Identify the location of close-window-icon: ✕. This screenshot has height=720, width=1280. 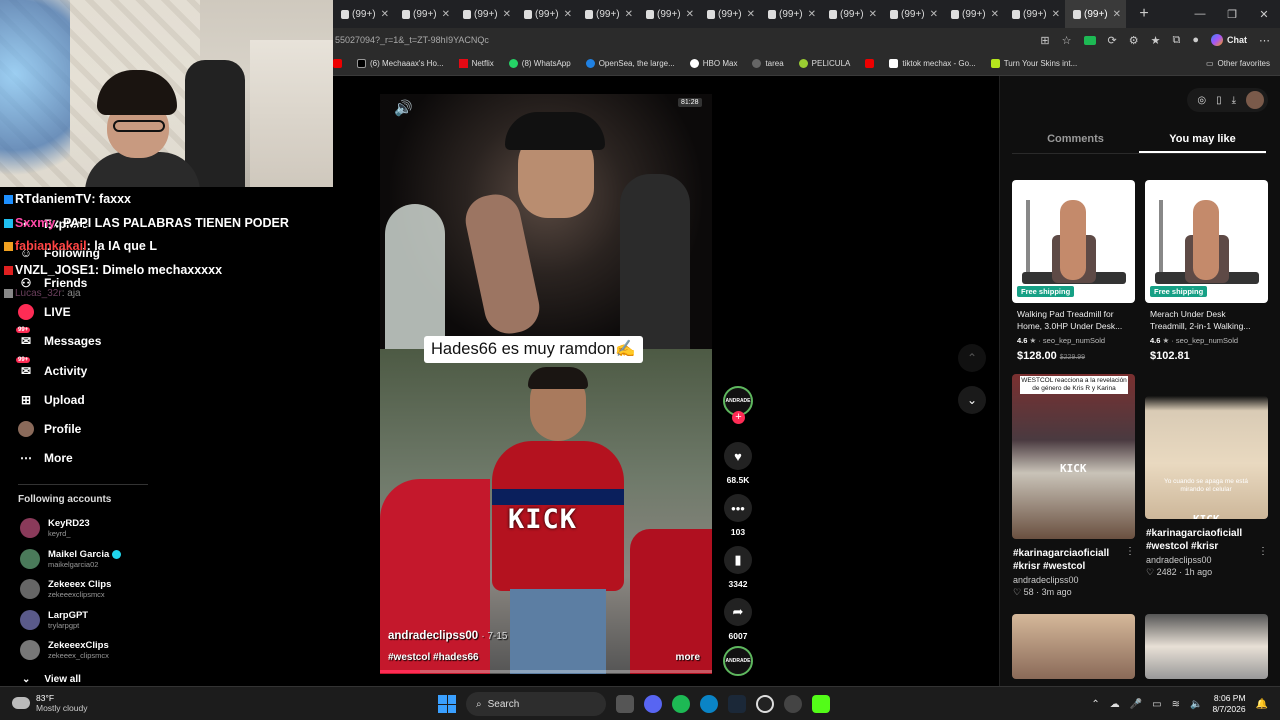
(1264, 14).